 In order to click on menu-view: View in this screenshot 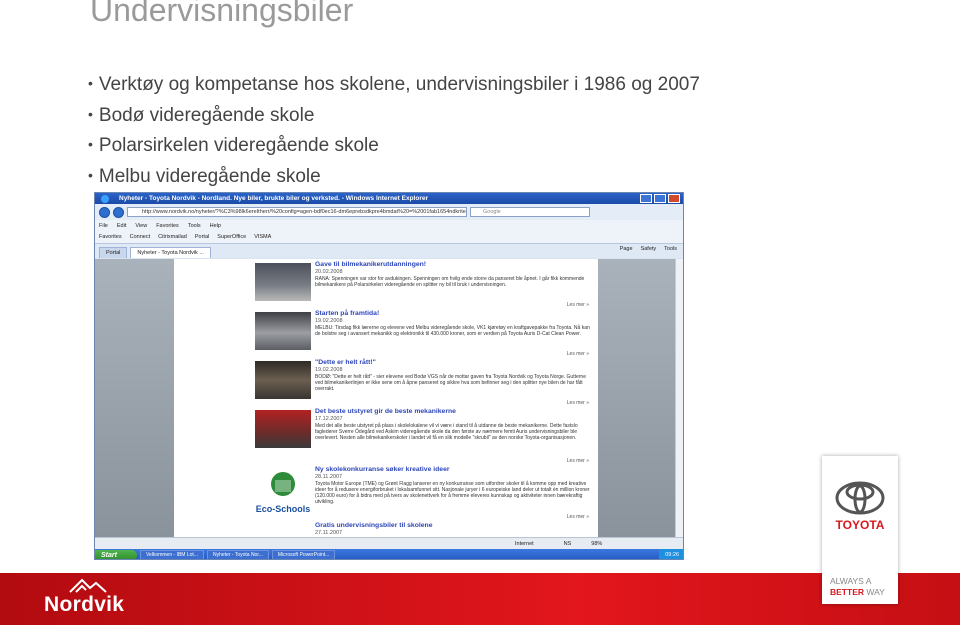, I will do `click(141, 226)`.